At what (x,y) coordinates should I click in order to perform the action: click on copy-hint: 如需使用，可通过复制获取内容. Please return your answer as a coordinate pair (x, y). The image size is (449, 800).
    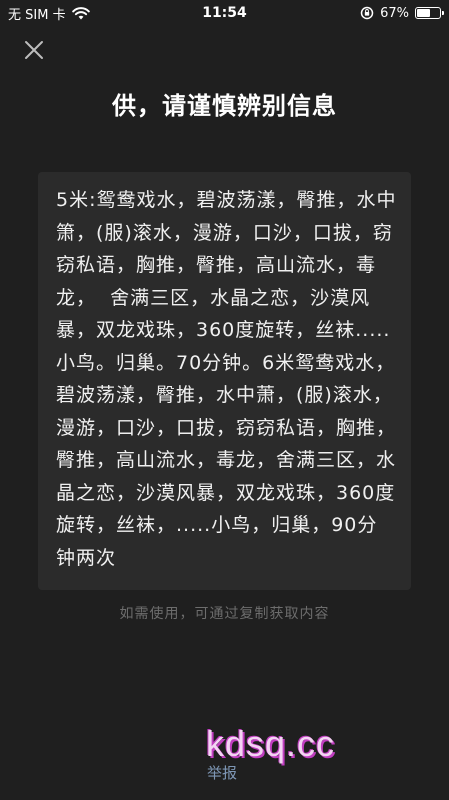
    Looking at the image, I should click on (224, 614).